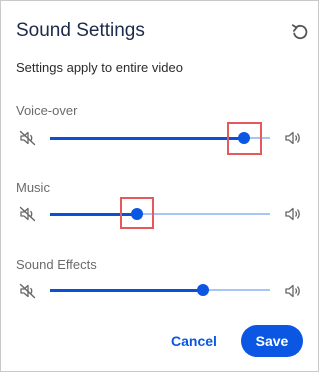 The height and width of the screenshot is (372, 320). Describe the element at coordinates (33, 187) in the screenshot. I see `music-label: Music` at that location.